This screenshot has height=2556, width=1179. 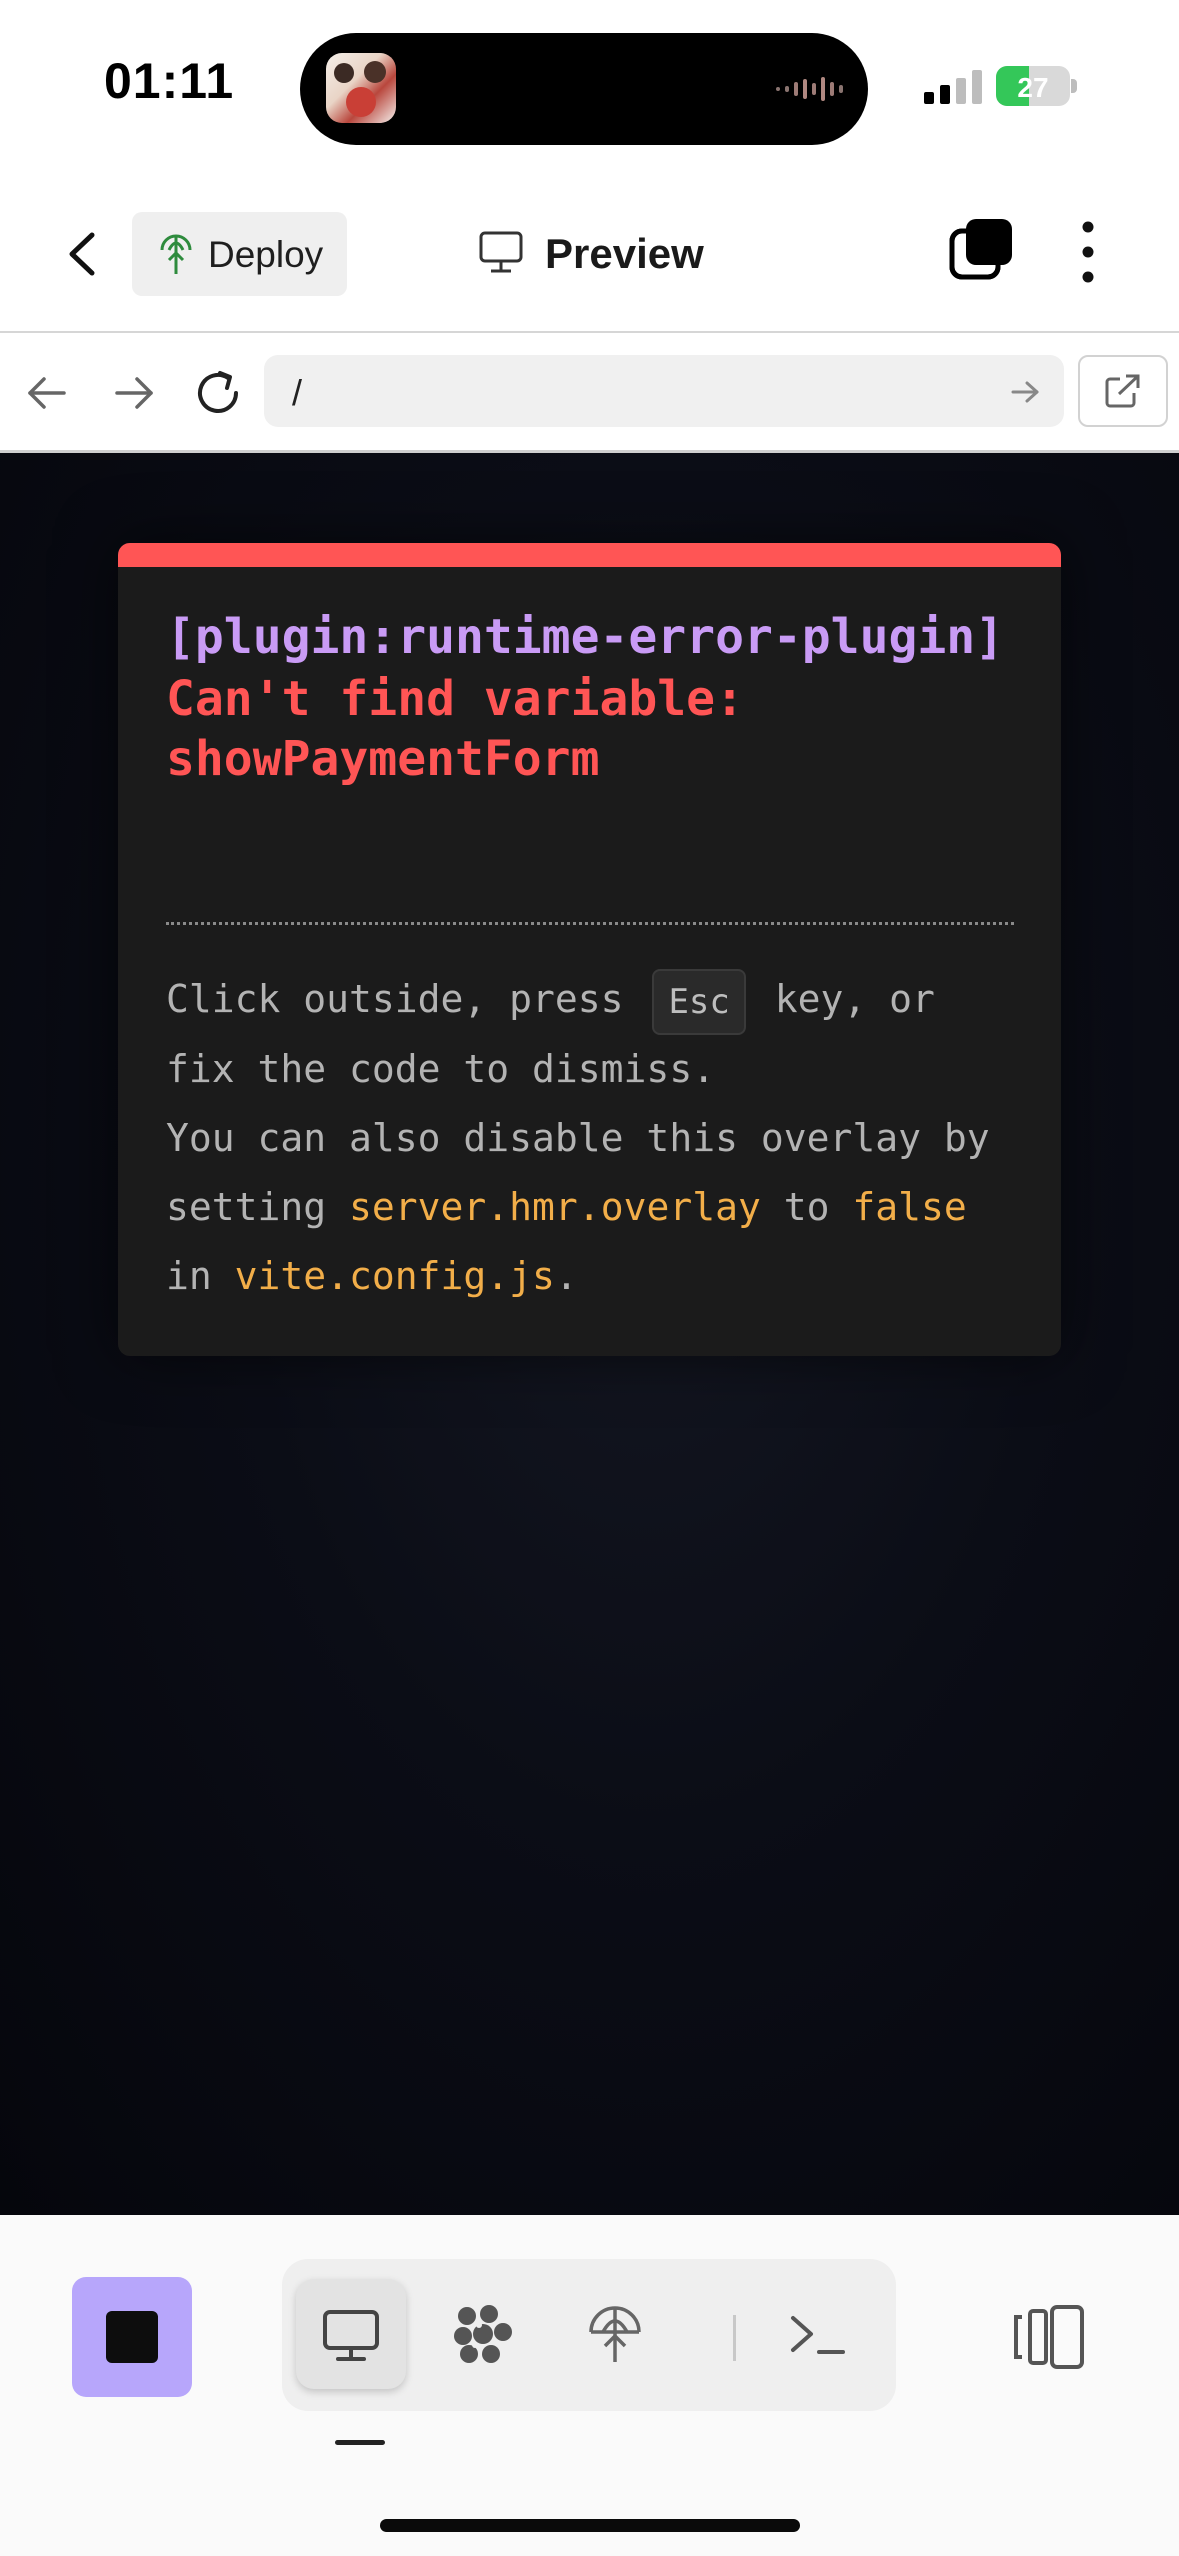 I want to click on preview-tab, so click(x=351, y=2334).